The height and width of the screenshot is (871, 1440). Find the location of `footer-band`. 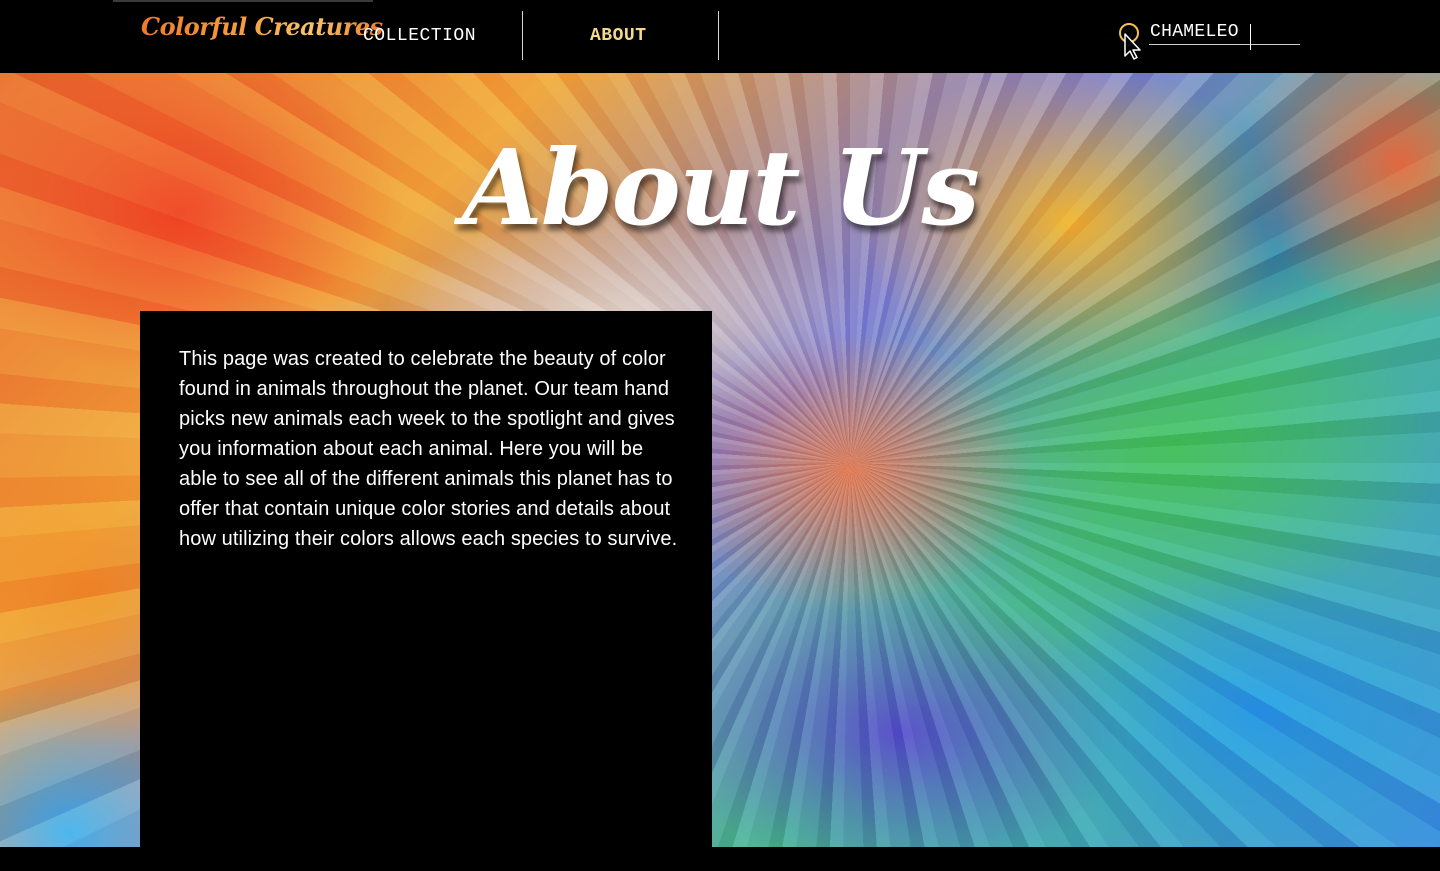

footer-band is located at coordinates (720, 859).